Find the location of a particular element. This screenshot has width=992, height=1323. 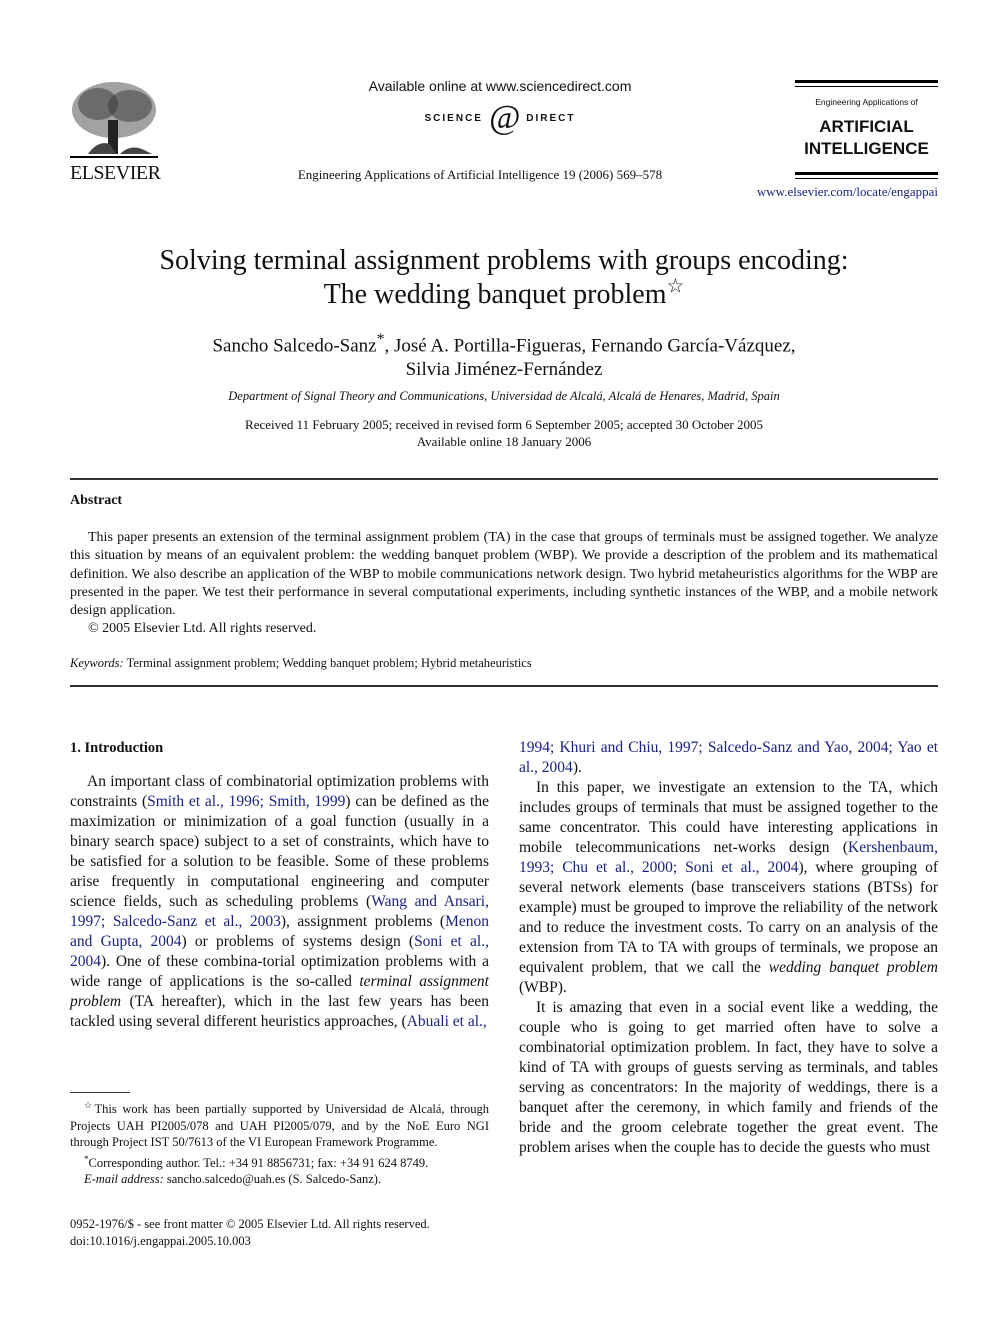

title-line-2: The wedding banquet problem☆ is located at coordinates (504, 294).